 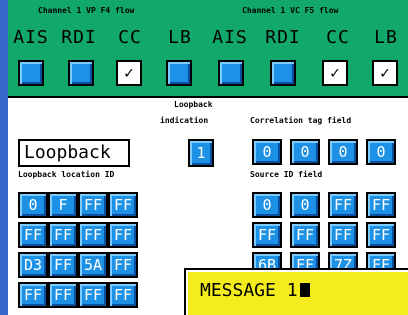 What do you see at coordinates (301, 120) in the screenshot?
I see `correlation-tag-label: Correlation tag field` at bounding box center [301, 120].